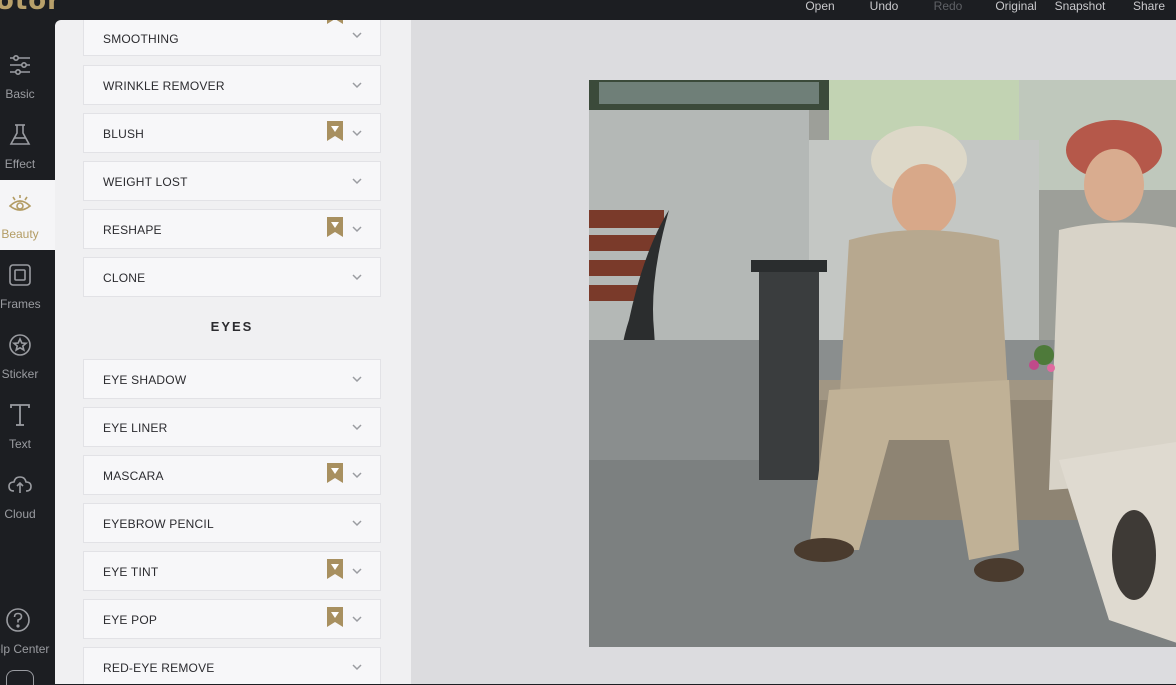  What do you see at coordinates (30, 8) in the screenshot?
I see `app-logo: otor` at bounding box center [30, 8].